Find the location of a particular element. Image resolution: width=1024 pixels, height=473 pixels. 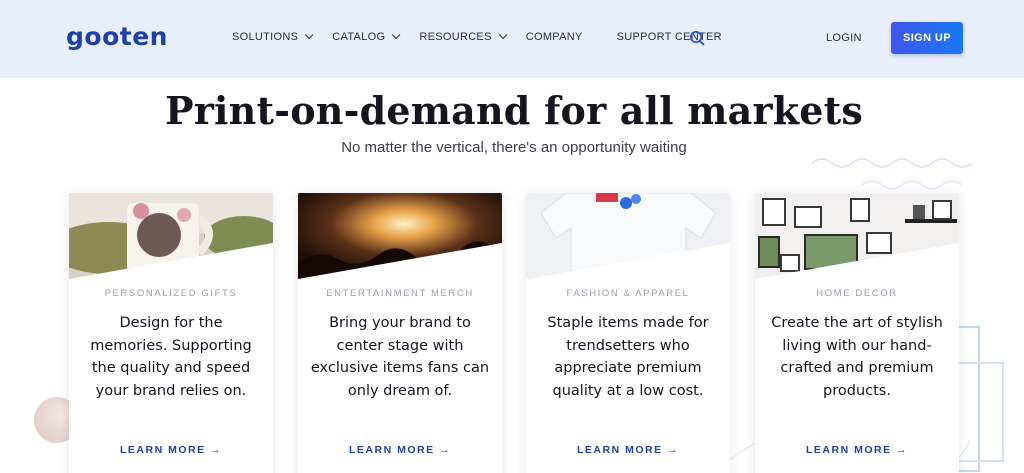

nav-catalog: CATALOG is located at coordinates (366, 36).